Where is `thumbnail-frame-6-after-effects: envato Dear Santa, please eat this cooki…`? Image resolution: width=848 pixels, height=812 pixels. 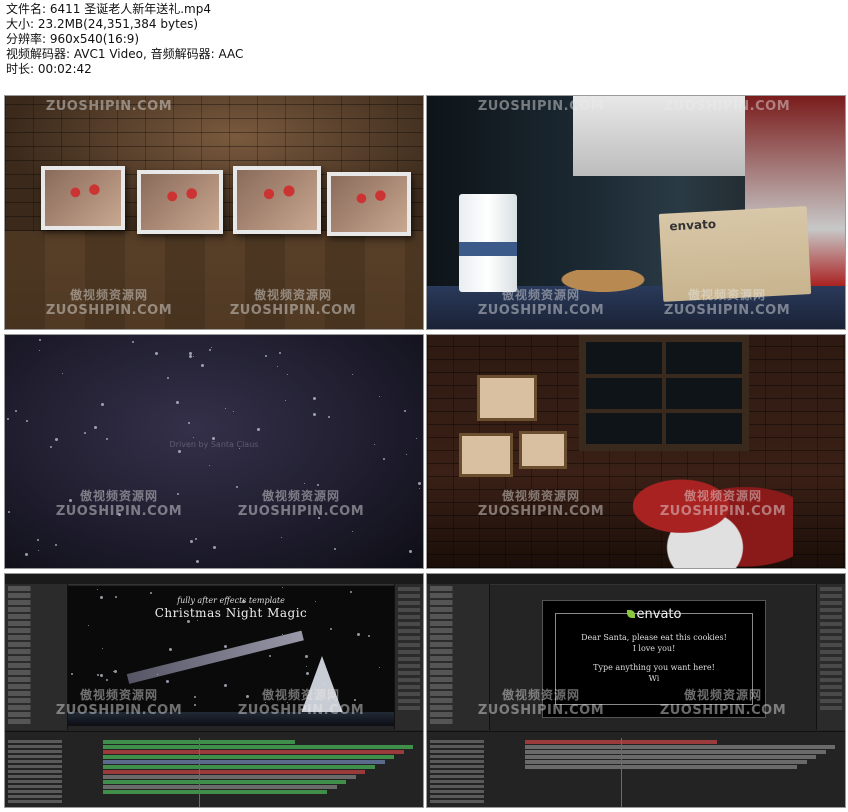
thumbnail-frame-6-after-effects: envato Dear Santa, please eat this cooki… is located at coordinates (636, 690).